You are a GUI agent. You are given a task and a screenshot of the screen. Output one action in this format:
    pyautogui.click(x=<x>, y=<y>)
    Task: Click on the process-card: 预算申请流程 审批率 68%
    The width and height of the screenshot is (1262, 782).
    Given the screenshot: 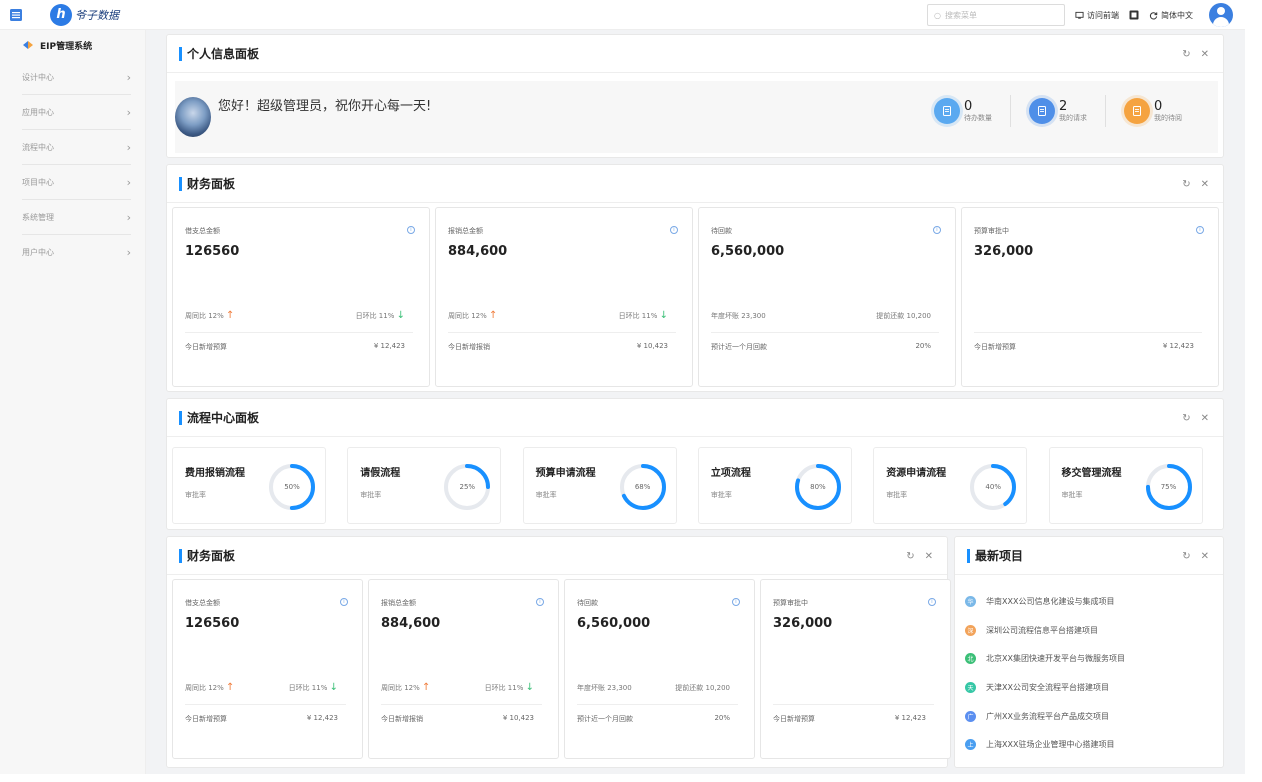 What is the action you would take?
    pyautogui.click(x=599, y=485)
    